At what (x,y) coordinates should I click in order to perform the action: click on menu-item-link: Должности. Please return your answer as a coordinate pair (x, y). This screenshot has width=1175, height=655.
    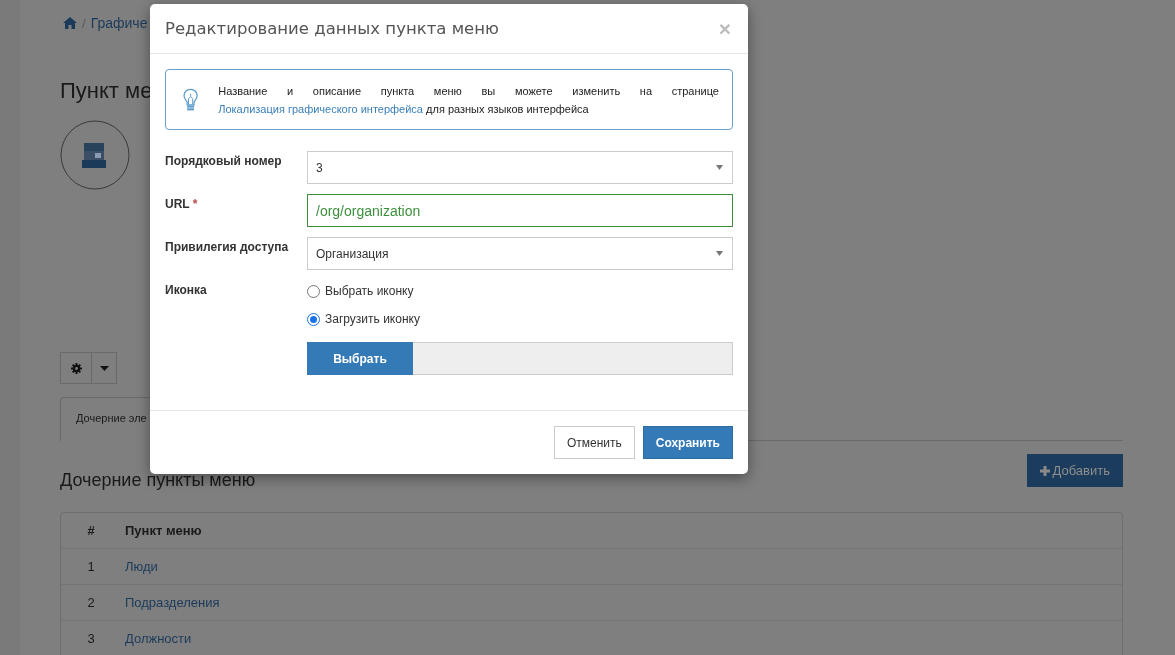
    Looking at the image, I should click on (158, 638).